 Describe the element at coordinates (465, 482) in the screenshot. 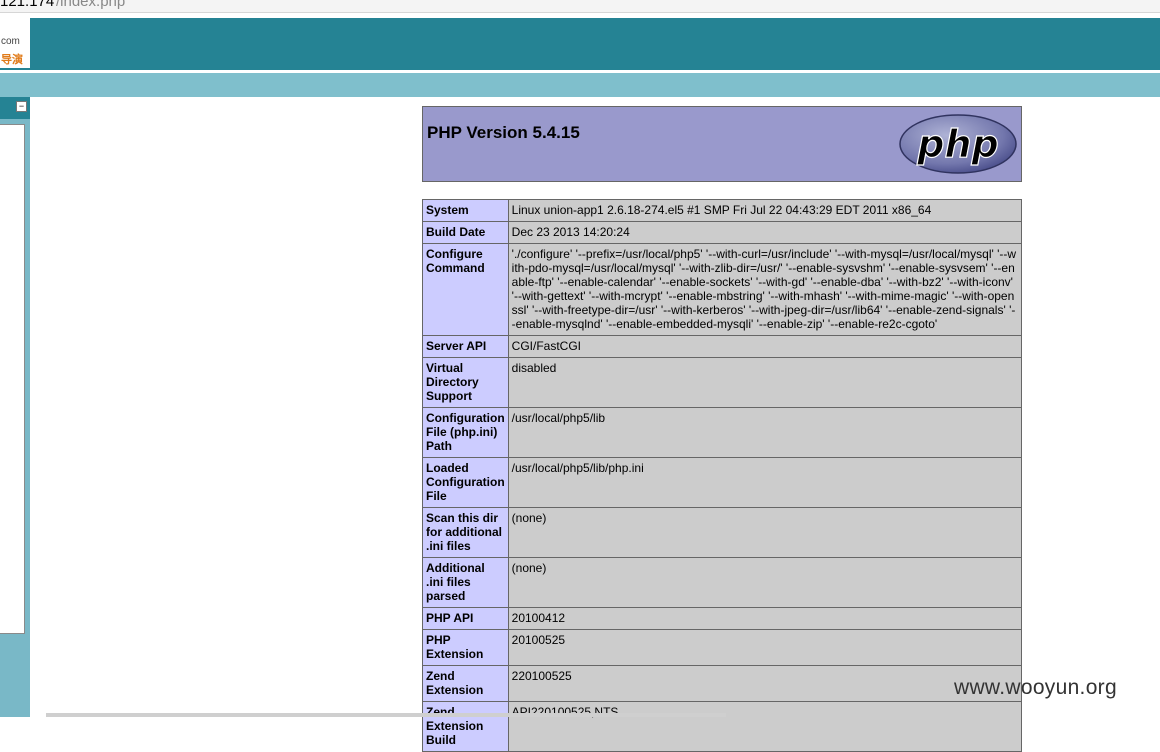

I see `info-label: Loaded Configuration File` at that location.